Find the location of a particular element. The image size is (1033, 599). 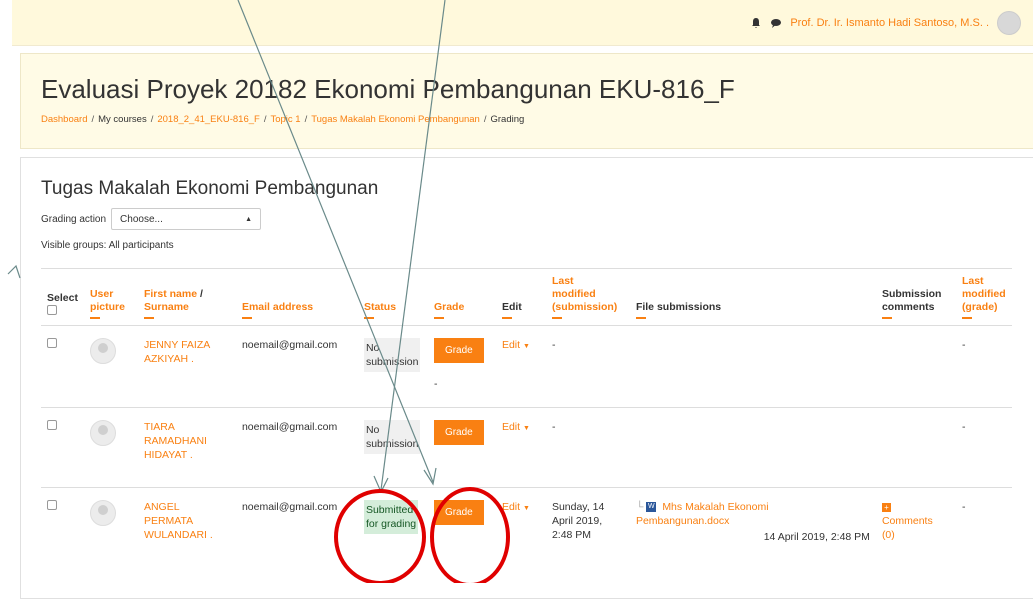

sort-first-name: First name is located at coordinates (170, 294).